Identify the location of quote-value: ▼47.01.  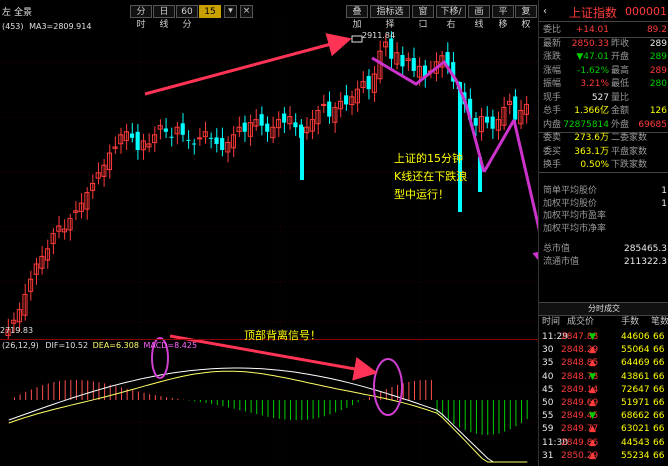
(592, 57).